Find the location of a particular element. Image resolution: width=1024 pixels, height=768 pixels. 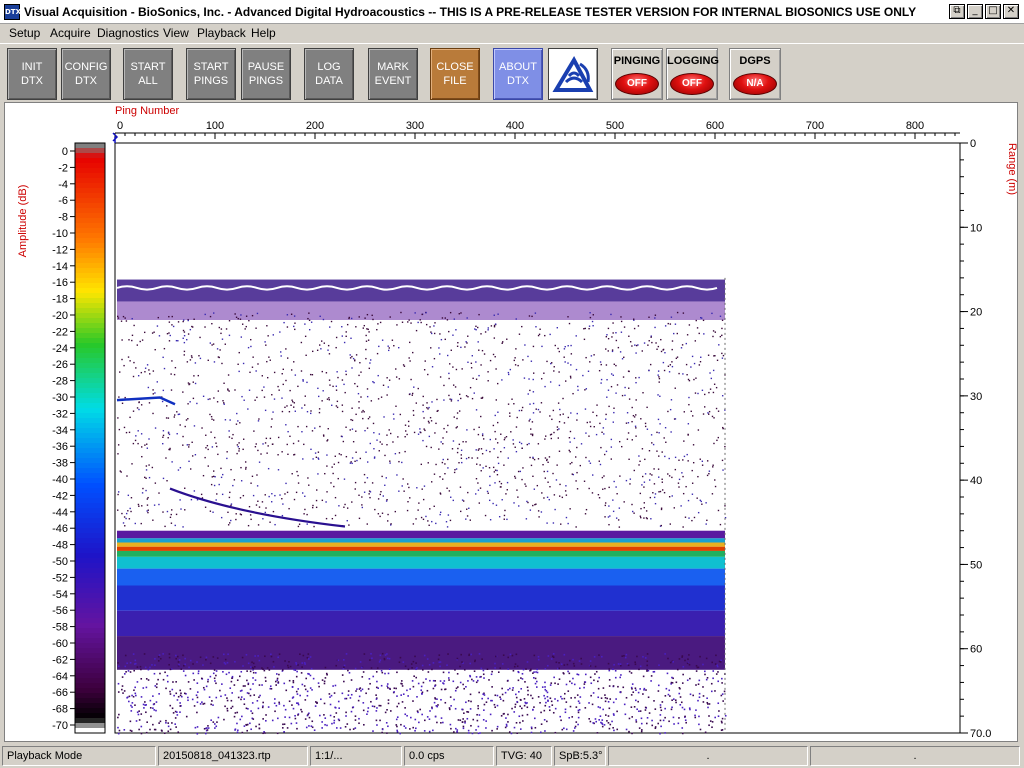

maximize-button: □ is located at coordinates (993, 11).